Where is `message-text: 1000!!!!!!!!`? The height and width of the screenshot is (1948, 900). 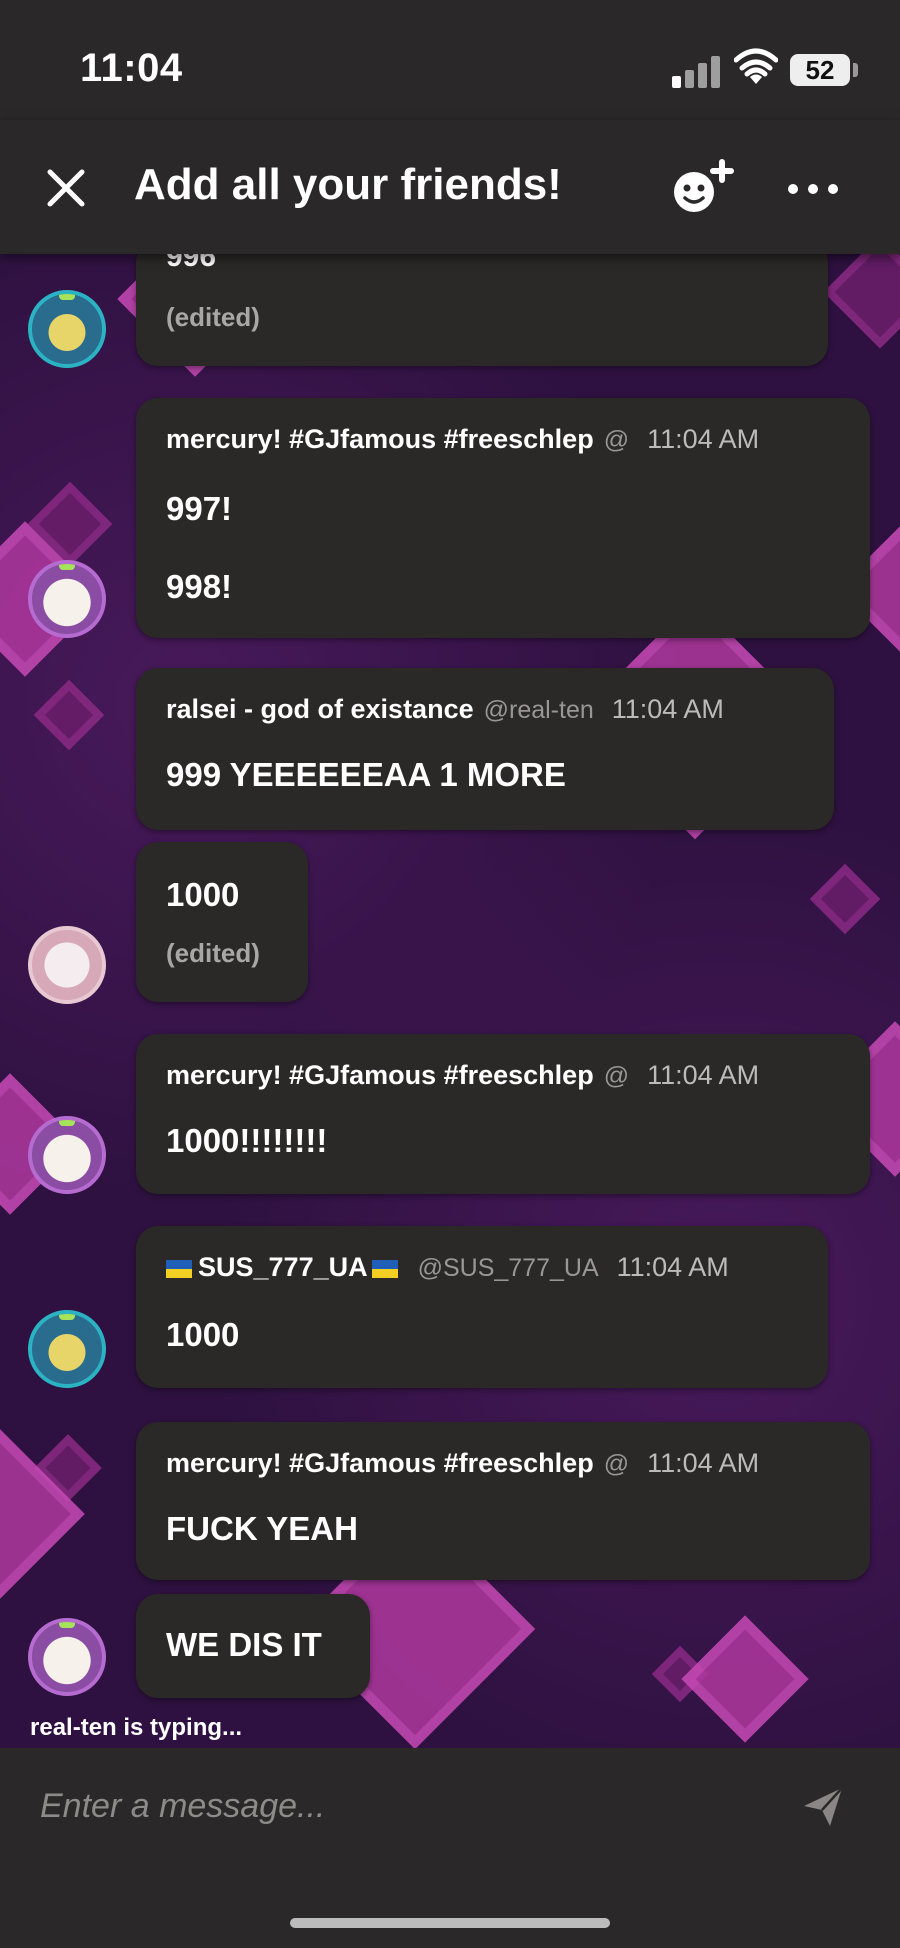
message-text: 1000!!!!!!!! is located at coordinates (247, 1140).